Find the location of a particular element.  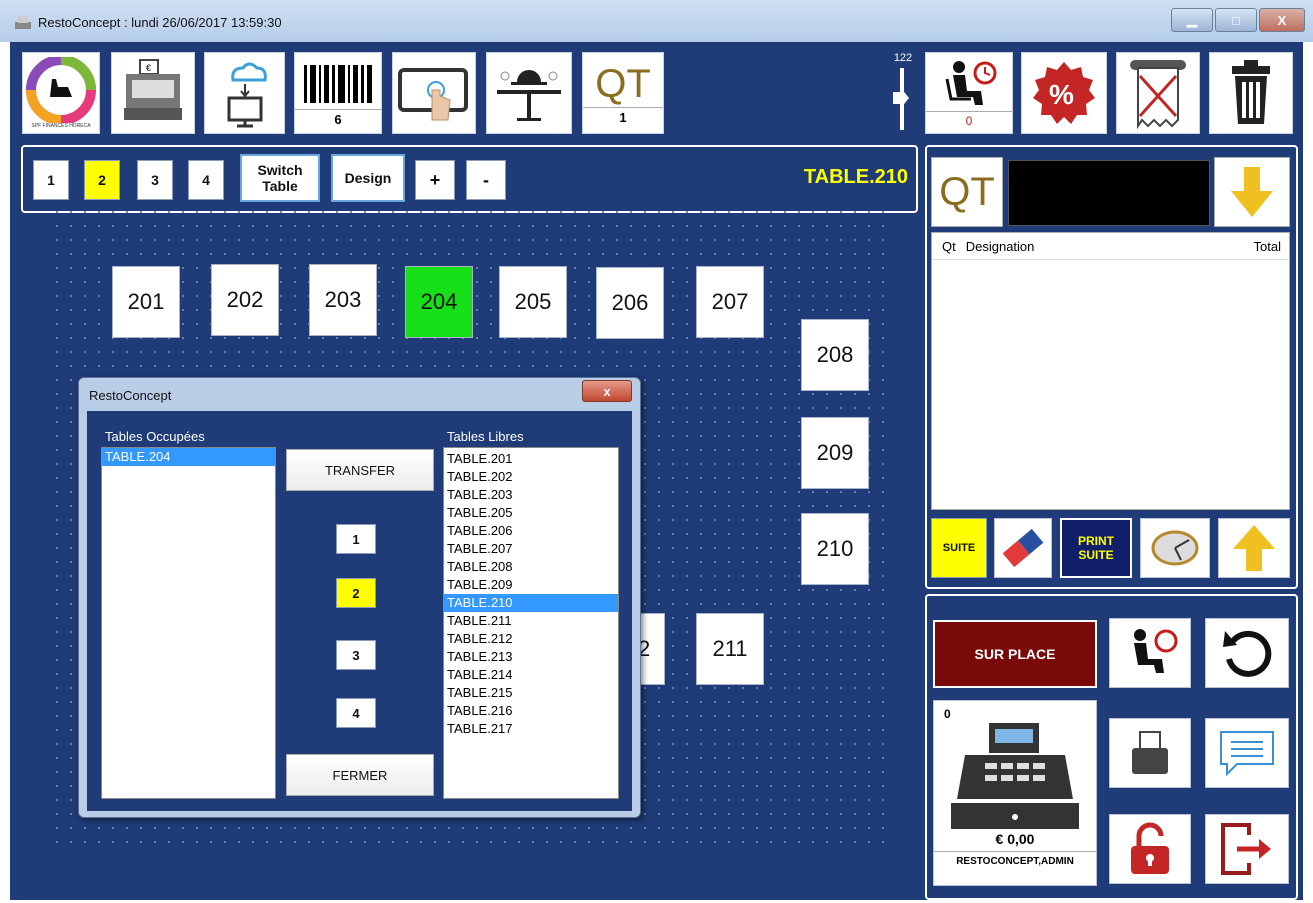

order-list: Qt Designation Total is located at coordinates (1110, 371).